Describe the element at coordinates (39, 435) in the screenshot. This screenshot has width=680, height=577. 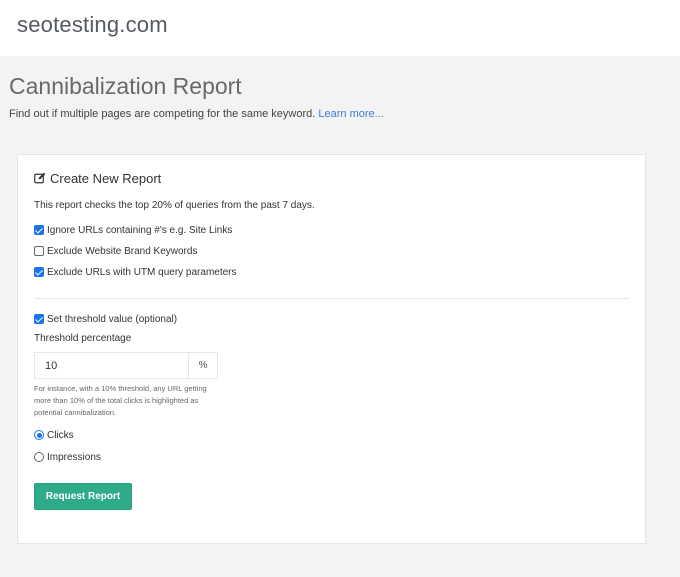
I see `clicks-radio` at that location.